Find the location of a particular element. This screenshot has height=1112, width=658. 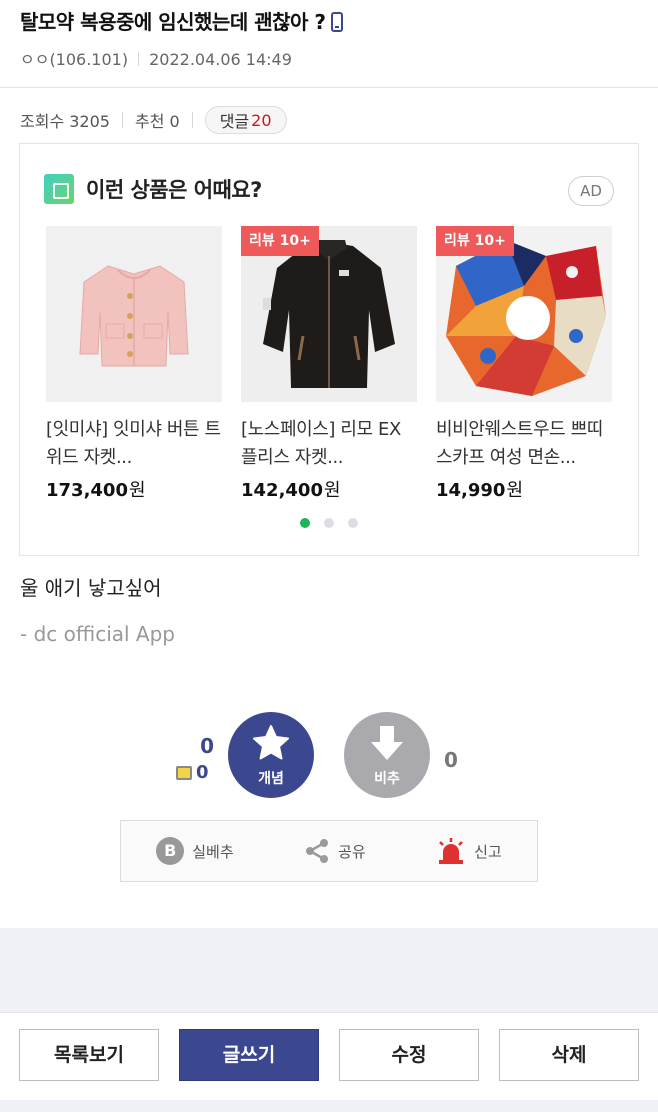

best-b-icon: B is located at coordinates (170, 851).